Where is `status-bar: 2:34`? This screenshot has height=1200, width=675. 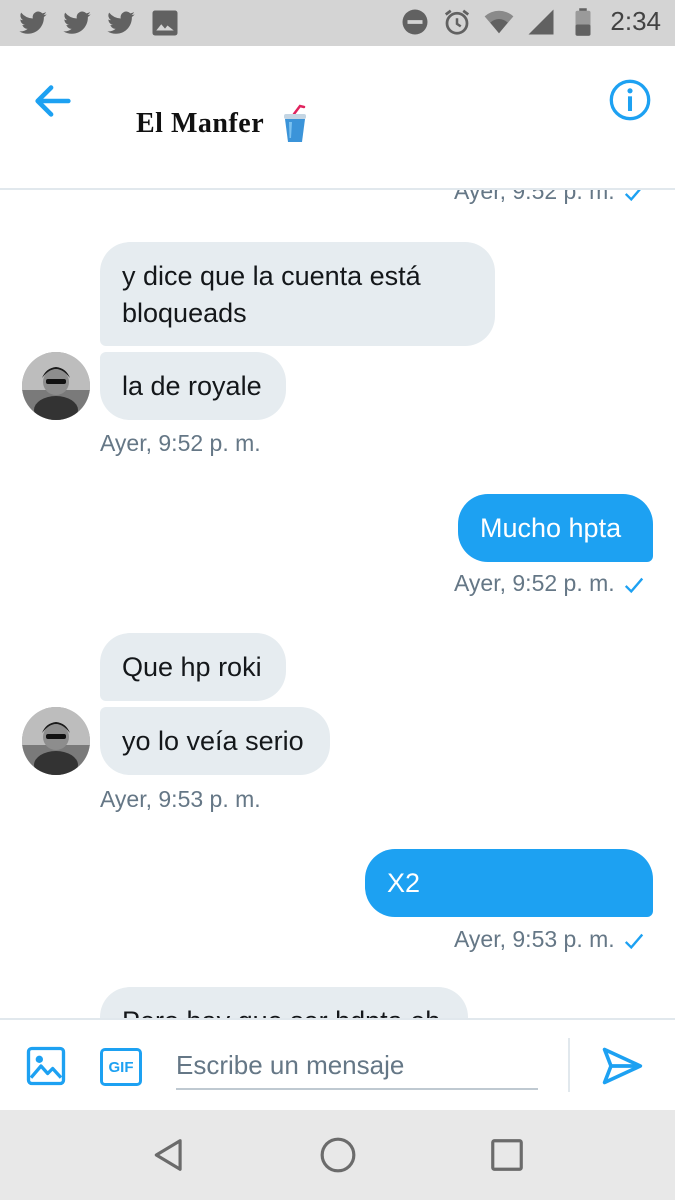
status-bar: 2:34 is located at coordinates (337, 23).